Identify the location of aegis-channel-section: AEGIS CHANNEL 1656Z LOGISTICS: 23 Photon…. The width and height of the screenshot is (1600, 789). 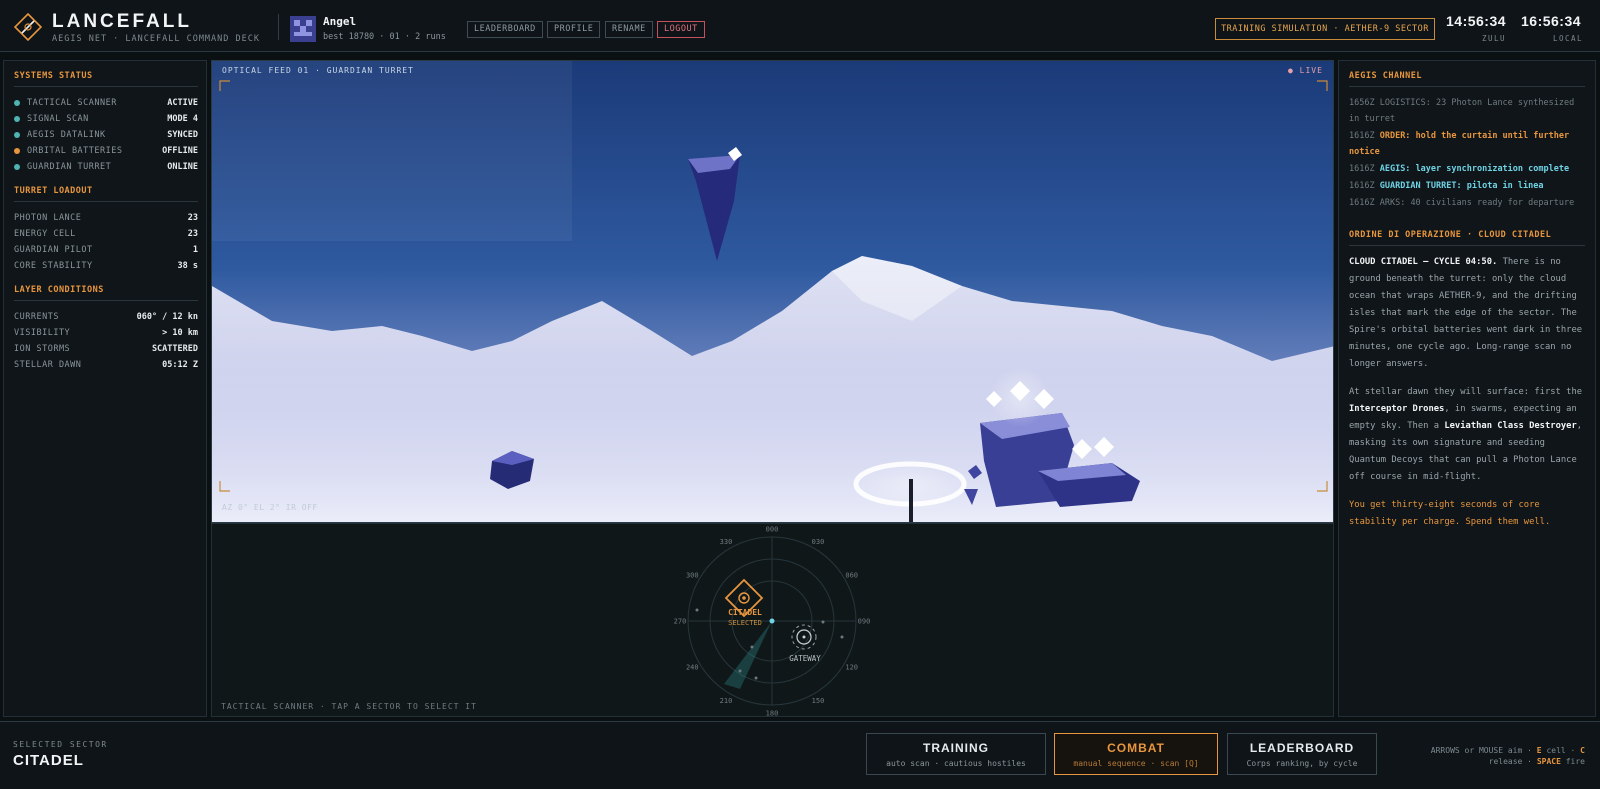
(1467, 142).